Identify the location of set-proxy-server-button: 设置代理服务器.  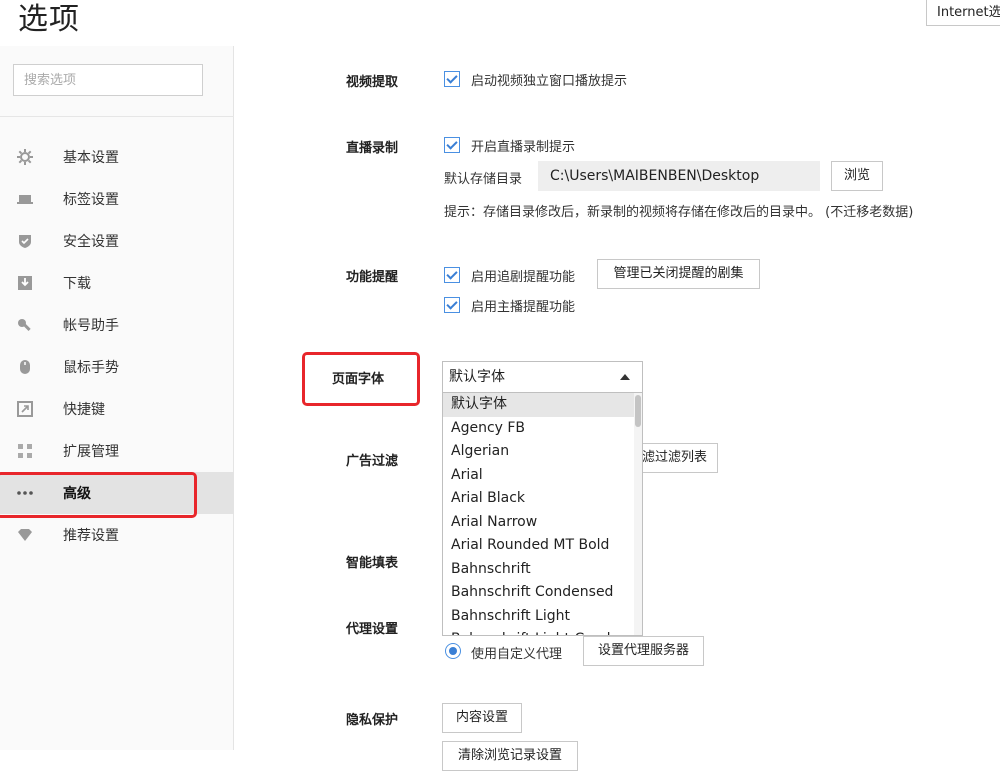
(643, 651).